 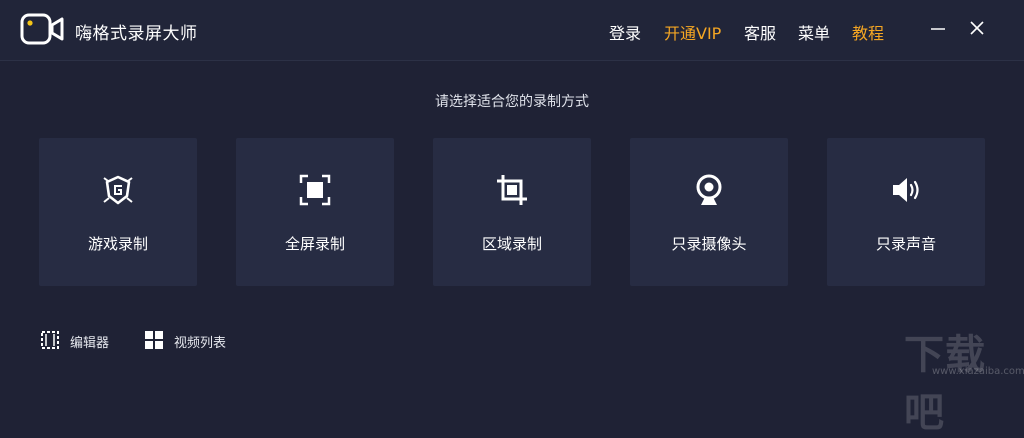 I want to click on menu-link: 菜单, so click(x=814, y=32).